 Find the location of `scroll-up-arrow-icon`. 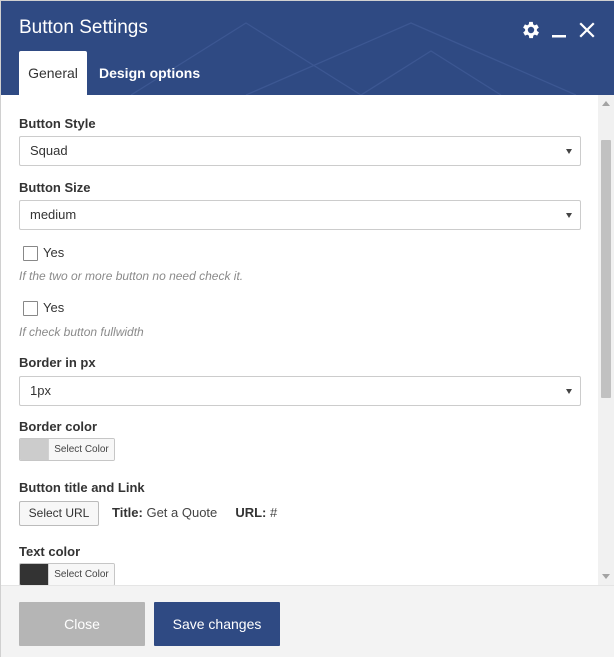

scroll-up-arrow-icon is located at coordinates (606, 103).